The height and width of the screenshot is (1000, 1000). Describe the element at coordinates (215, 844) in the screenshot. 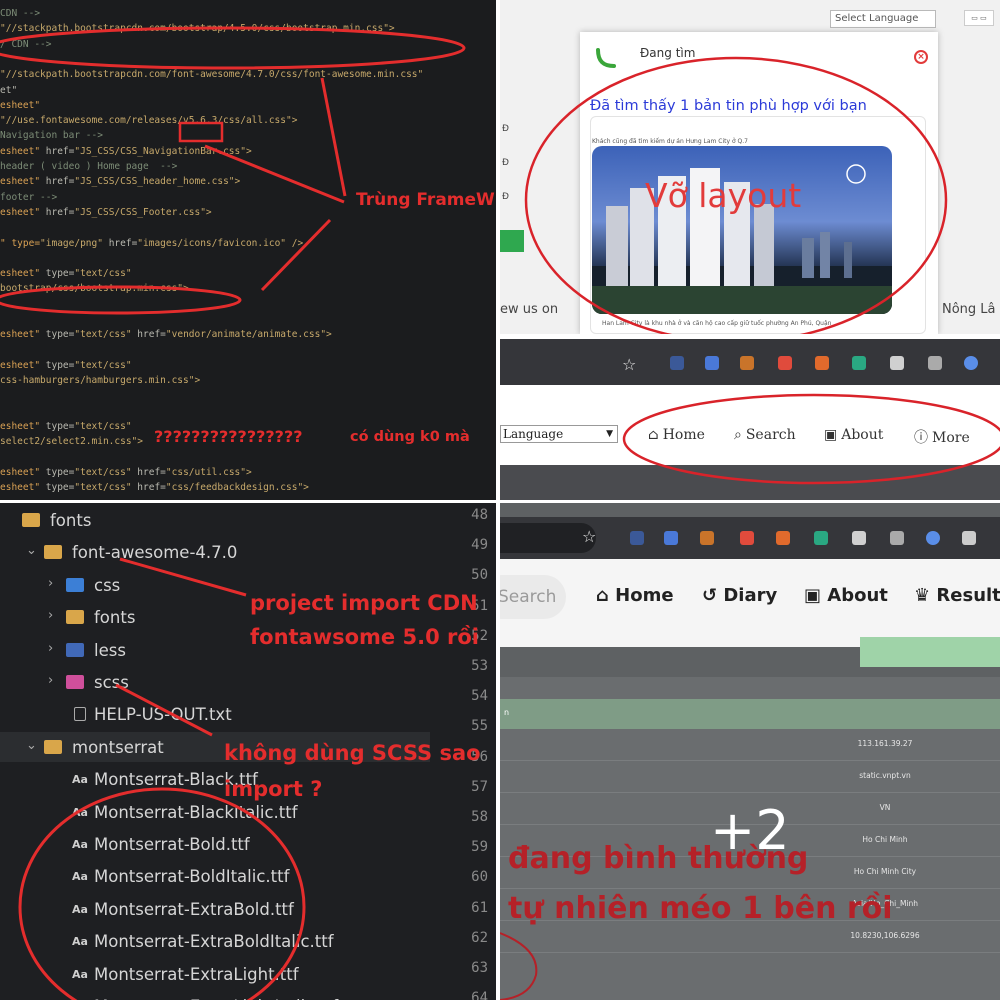

I see `tree-file: Aa Montserrat-Bold.ttf` at that location.